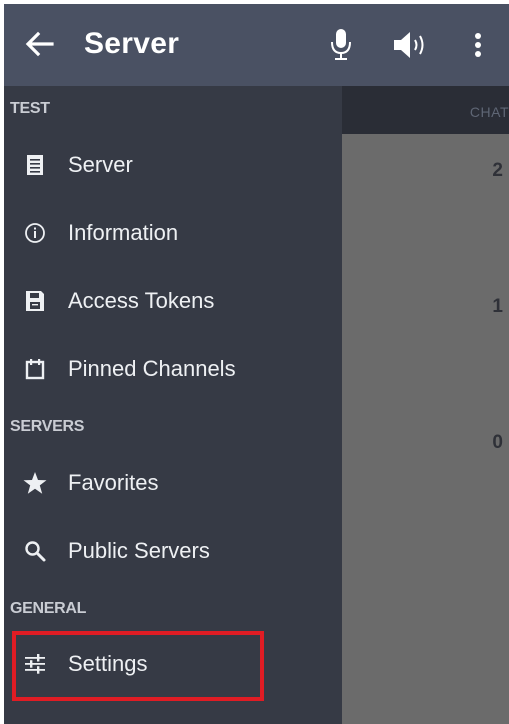 Image resolution: width=509 pixels, height=724 pixels. Describe the element at coordinates (35, 165) in the screenshot. I see `list-icon` at that location.